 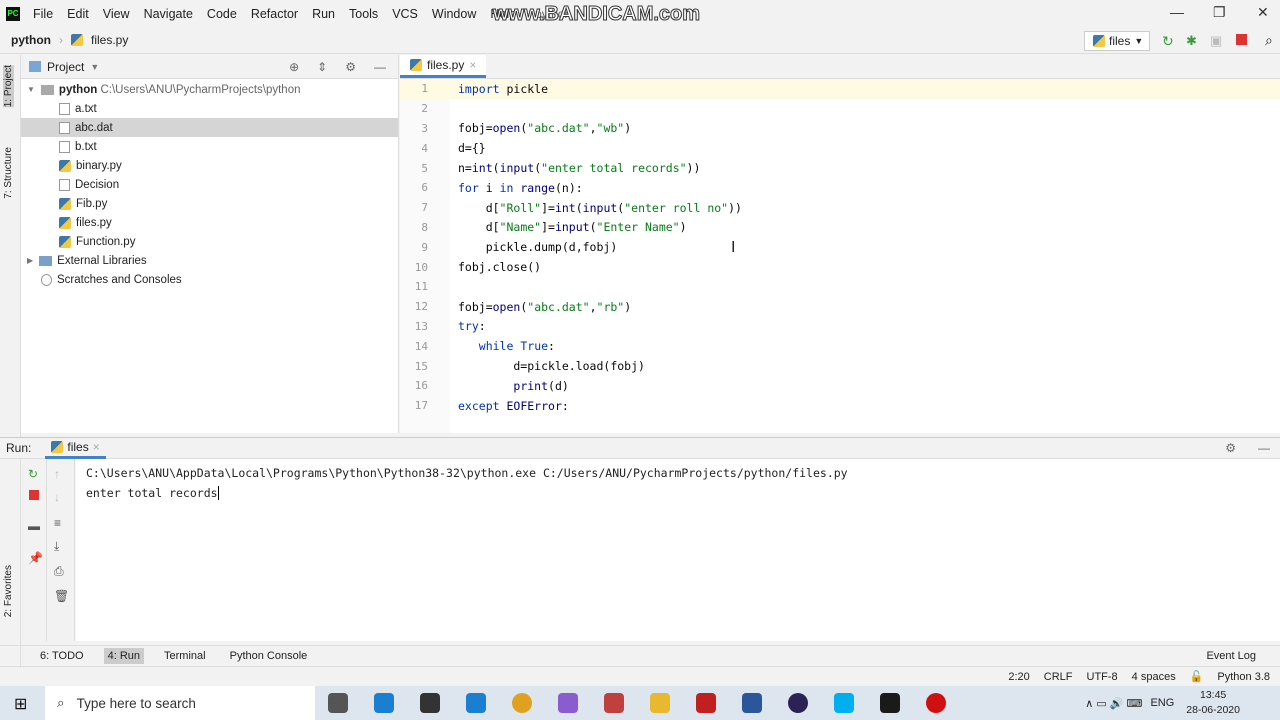 What do you see at coordinates (840, 109) in the screenshot?
I see `code-line: 2` at bounding box center [840, 109].